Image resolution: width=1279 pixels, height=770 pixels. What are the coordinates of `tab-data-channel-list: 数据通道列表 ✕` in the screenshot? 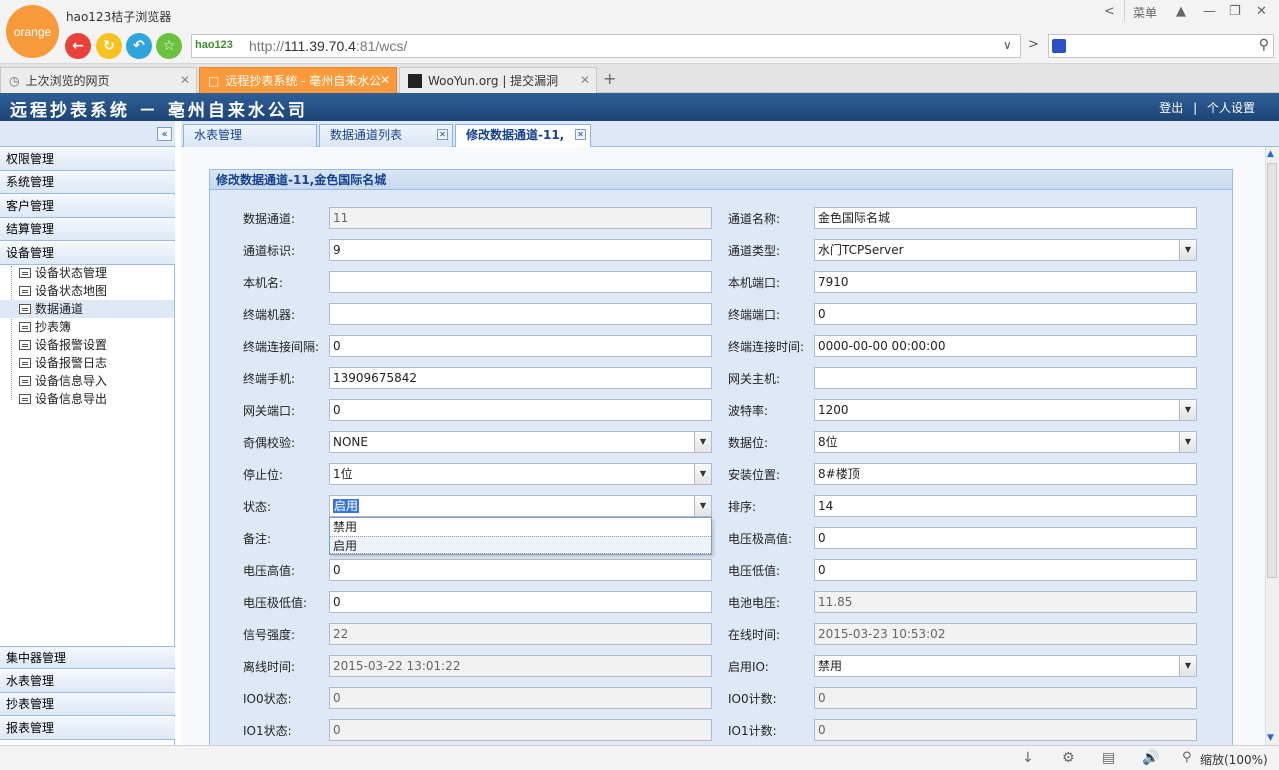 It's located at (386, 135).